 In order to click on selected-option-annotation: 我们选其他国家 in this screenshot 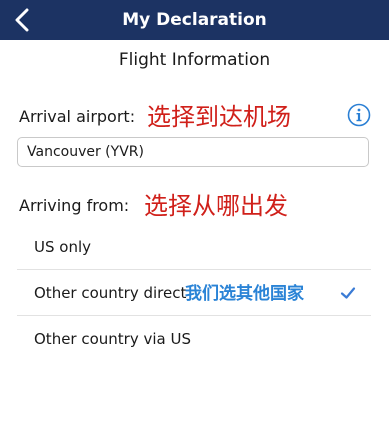, I will do `click(244, 294)`.